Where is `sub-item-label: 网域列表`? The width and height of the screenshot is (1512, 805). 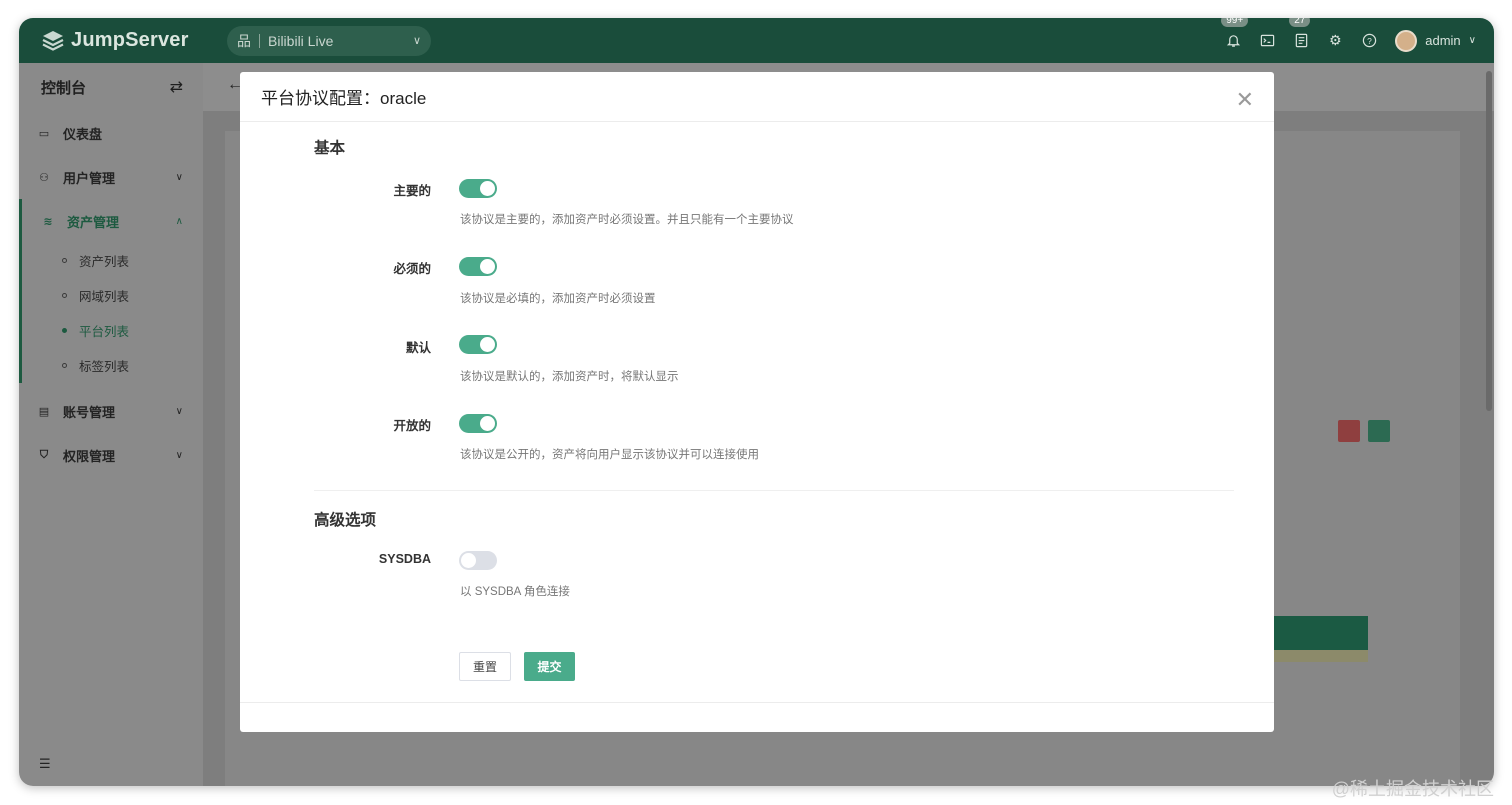 sub-item-label: 网域列表 is located at coordinates (104, 297).